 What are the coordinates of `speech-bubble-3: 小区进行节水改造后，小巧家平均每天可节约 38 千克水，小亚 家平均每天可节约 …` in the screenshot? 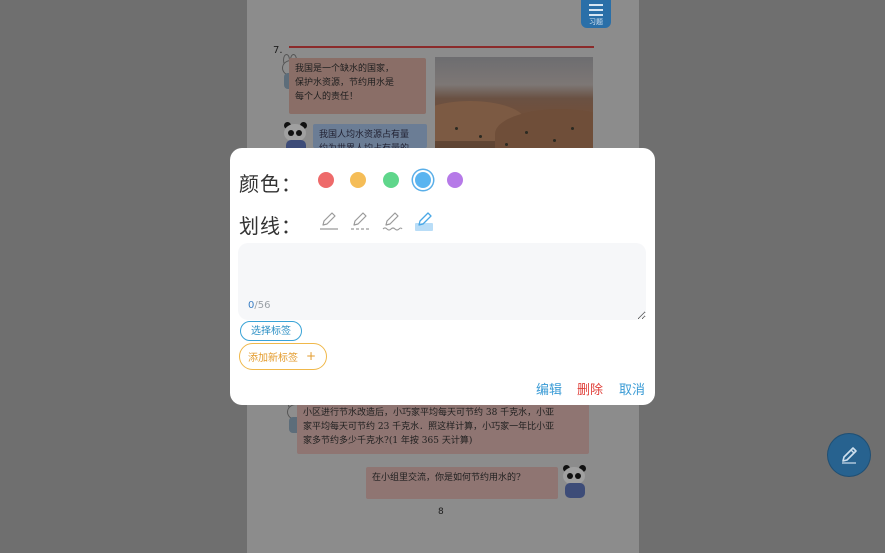 It's located at (443, 429).